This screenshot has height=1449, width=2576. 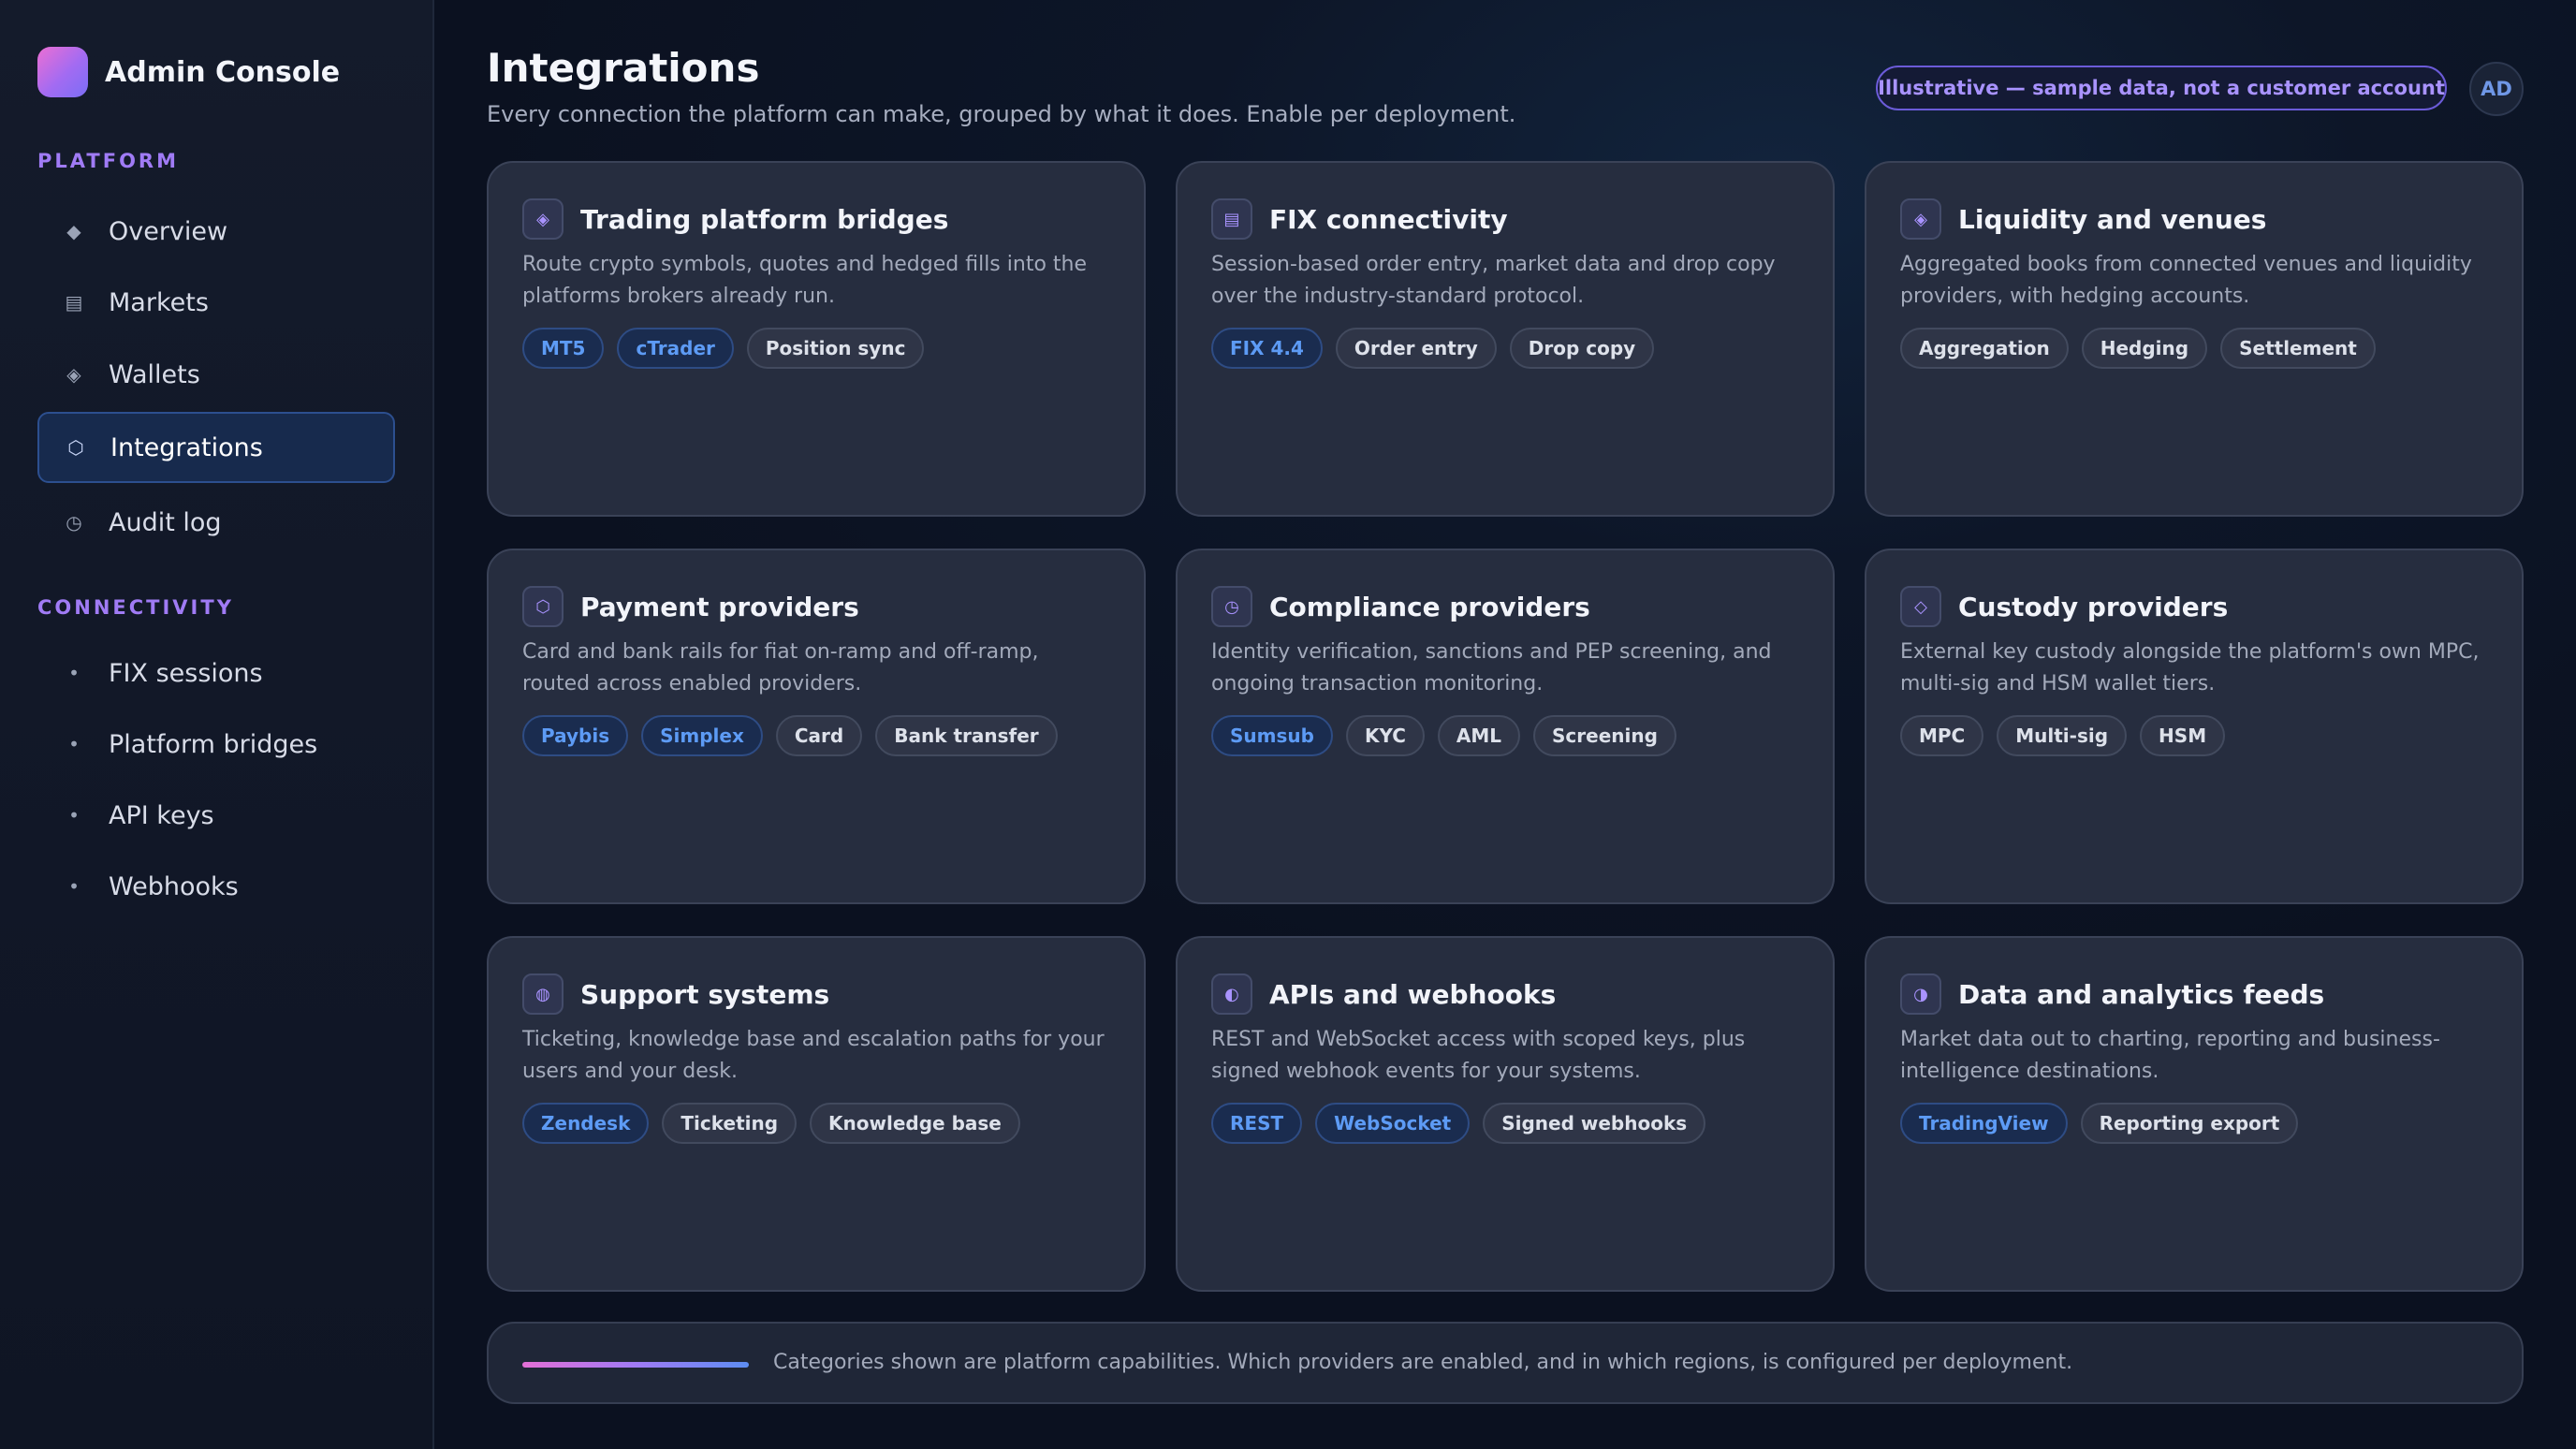 I want to click on card-header: ◷ Compliance providers, so click(x=1401, y=606).